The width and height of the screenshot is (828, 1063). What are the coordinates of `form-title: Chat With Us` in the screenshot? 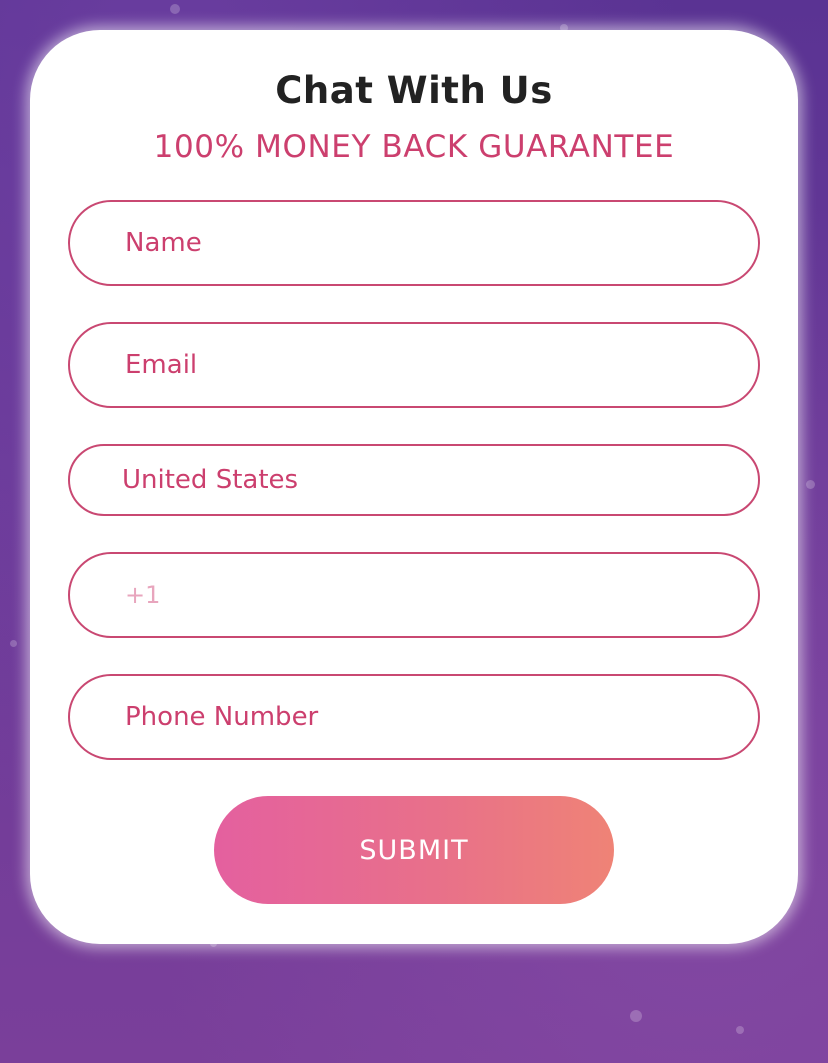 It's located at (414, 90).